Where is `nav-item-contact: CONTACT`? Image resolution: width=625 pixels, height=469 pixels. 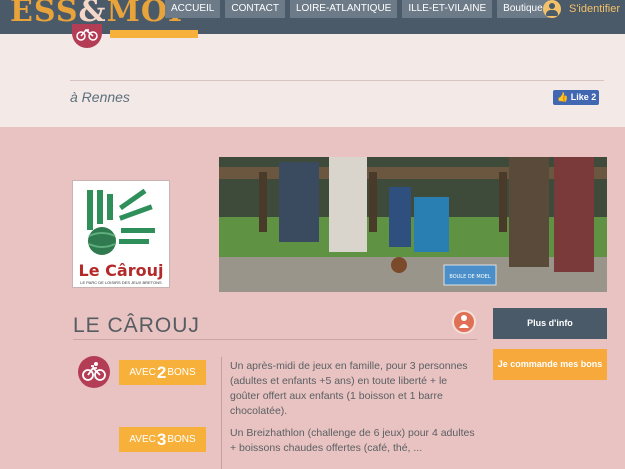 nav-item-contact: CONTACT is located at coordinates (255, 9).